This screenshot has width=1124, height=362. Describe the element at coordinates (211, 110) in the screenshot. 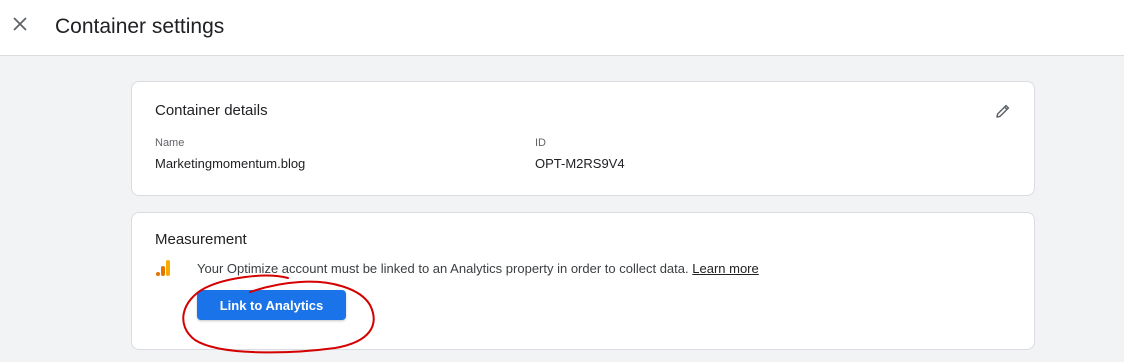

I see `container-details-title: Container details` at that location.